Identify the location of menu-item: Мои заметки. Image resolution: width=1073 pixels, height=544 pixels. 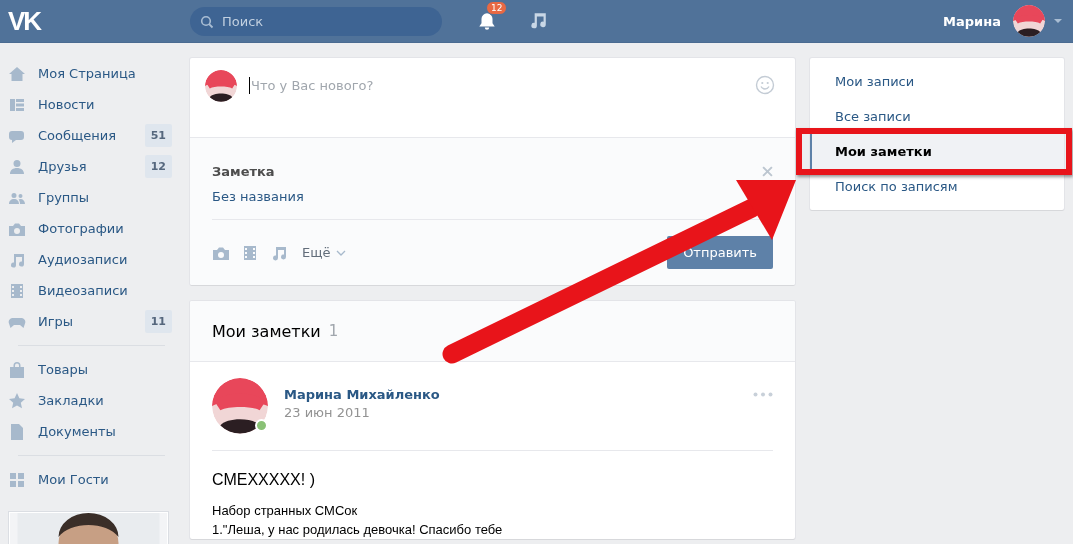
(937, 151).